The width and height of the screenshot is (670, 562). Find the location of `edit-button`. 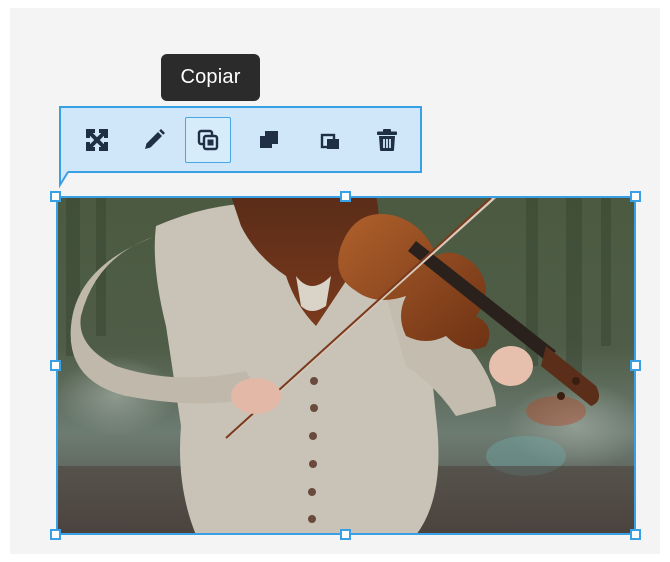

edit-button is located at coordinates (154, 140).